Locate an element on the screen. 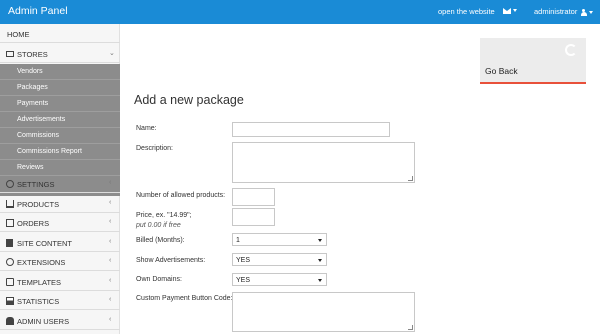  sidebar-item-label: ORDERS is located at coordinates (33, 223).